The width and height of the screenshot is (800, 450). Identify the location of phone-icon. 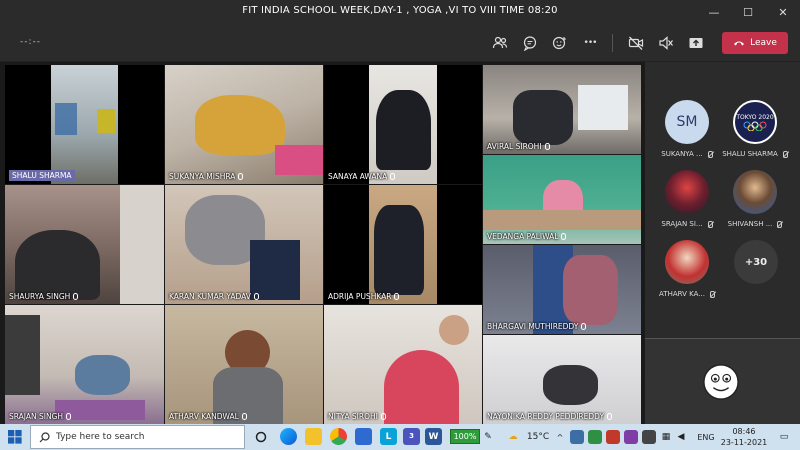
(739, 43).